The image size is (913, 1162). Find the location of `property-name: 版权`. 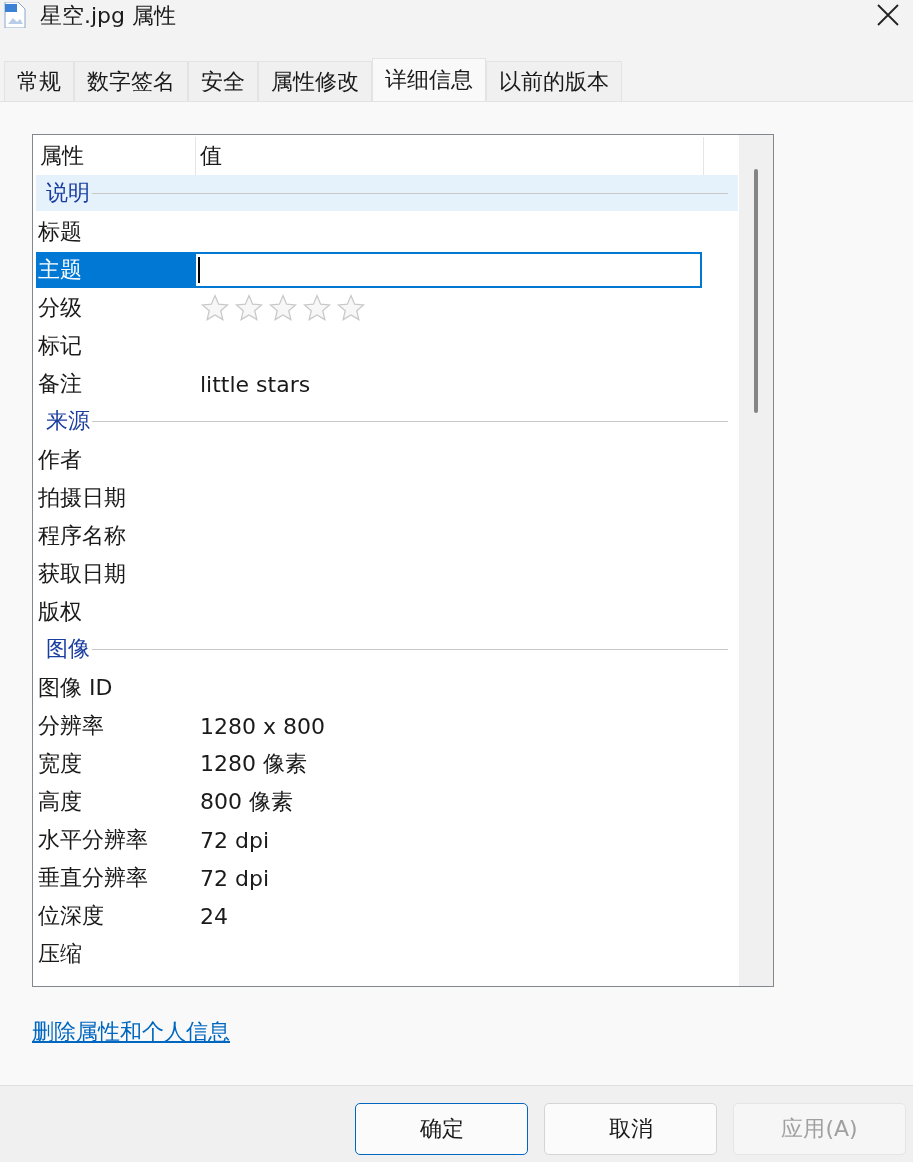

property-name: 版权 is located at coordinates (115, 612).